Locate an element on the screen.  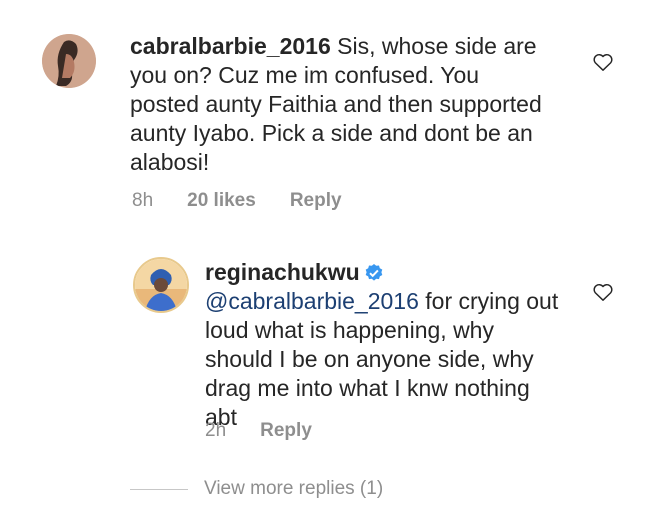
username: reginachukwu is located at coordinates (282, 272).